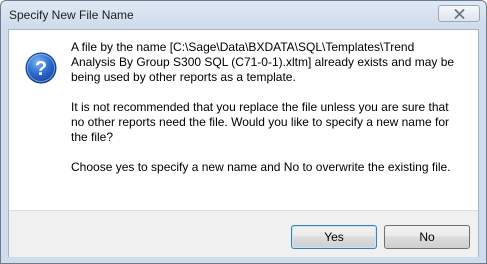 The image size is (487, 264). Describe the element at coordinates (243, 15) in the screenshot. I see `title-bar: Specify New File Name` at that location.